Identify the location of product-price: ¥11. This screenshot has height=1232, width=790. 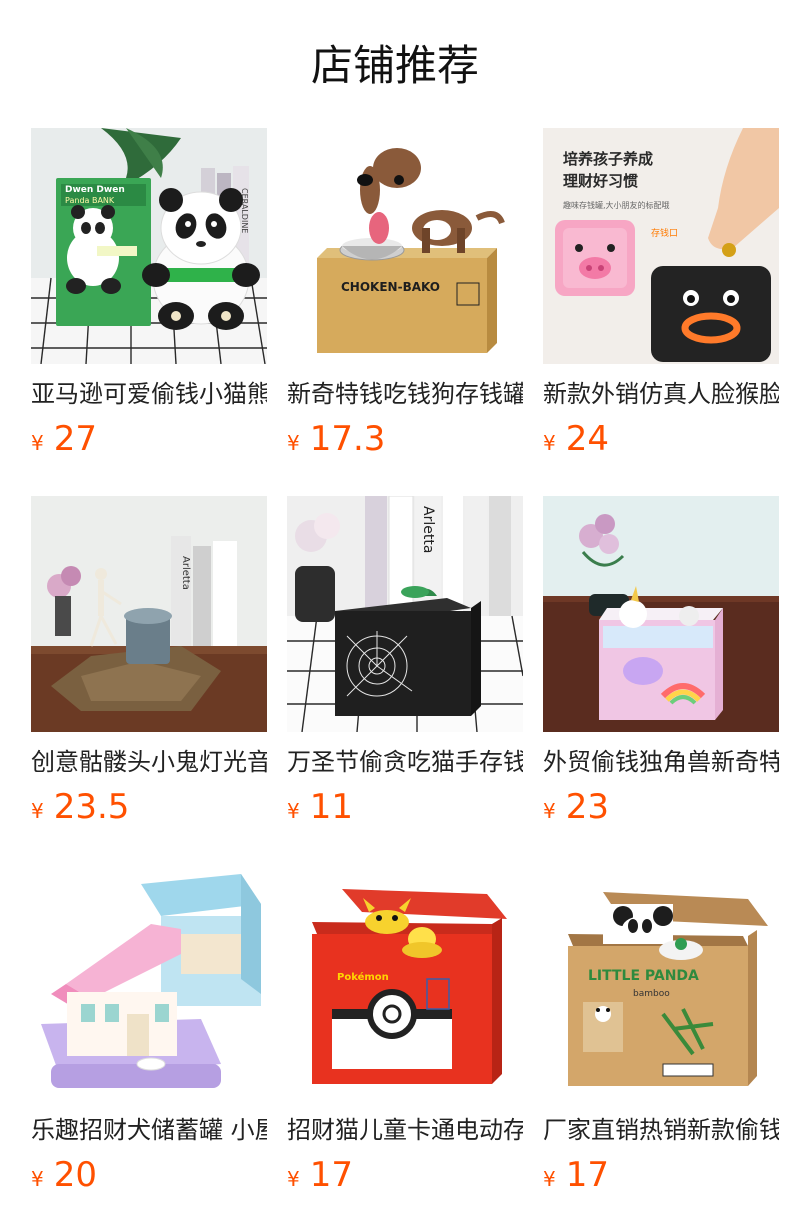
(405, 807).